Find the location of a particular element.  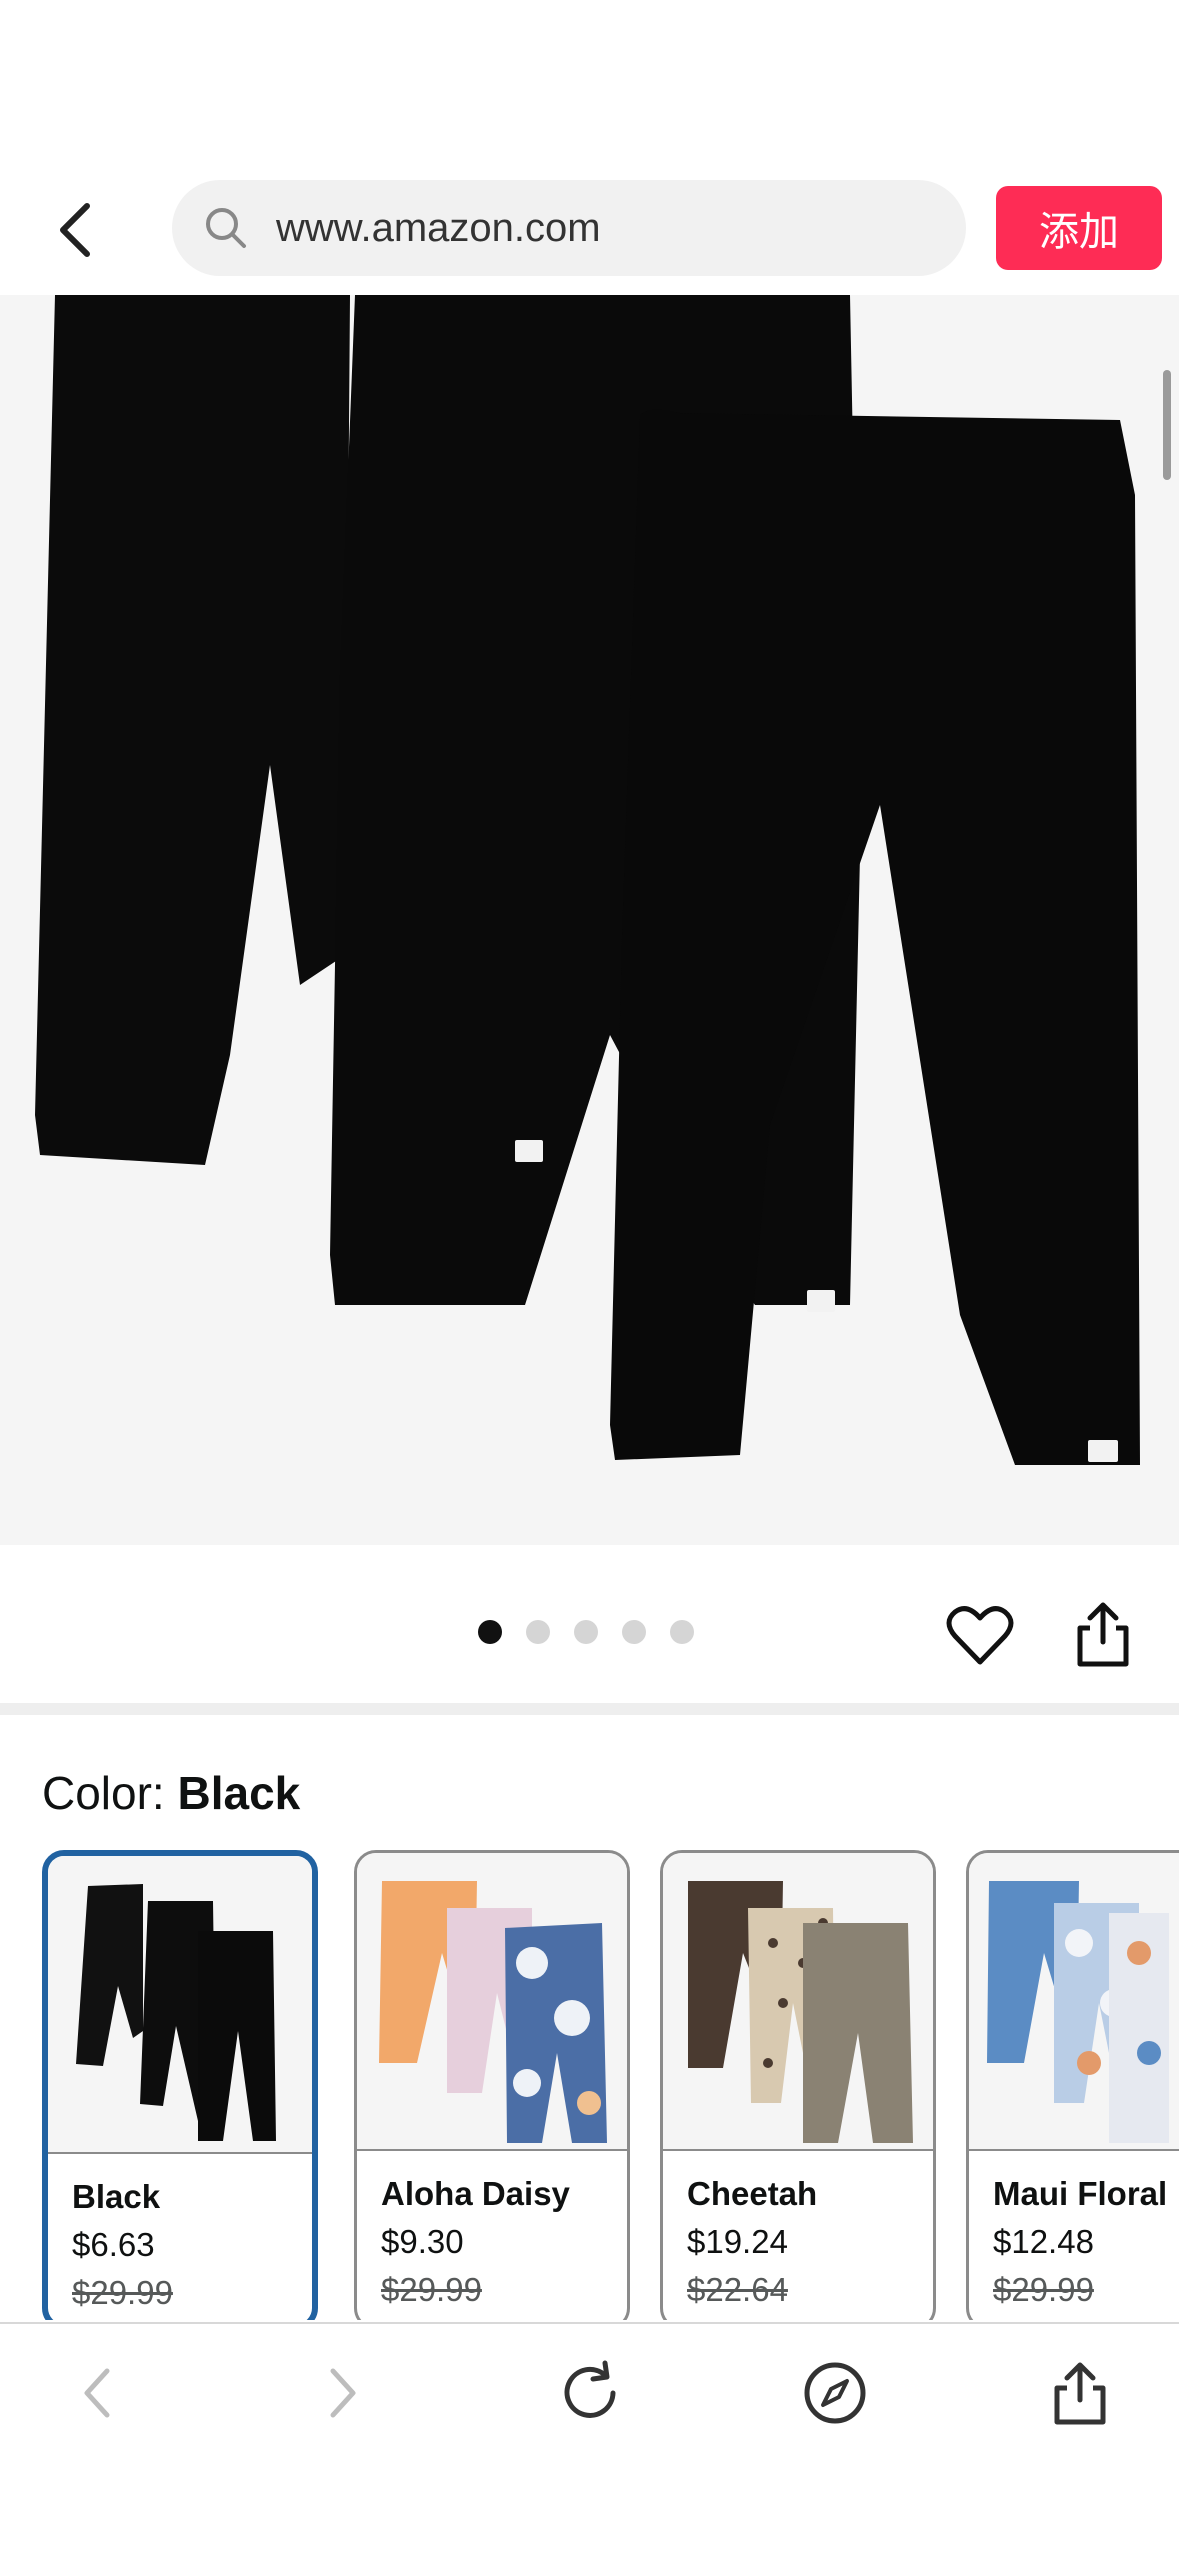

section-divider is located at coordinates (589, 1709).